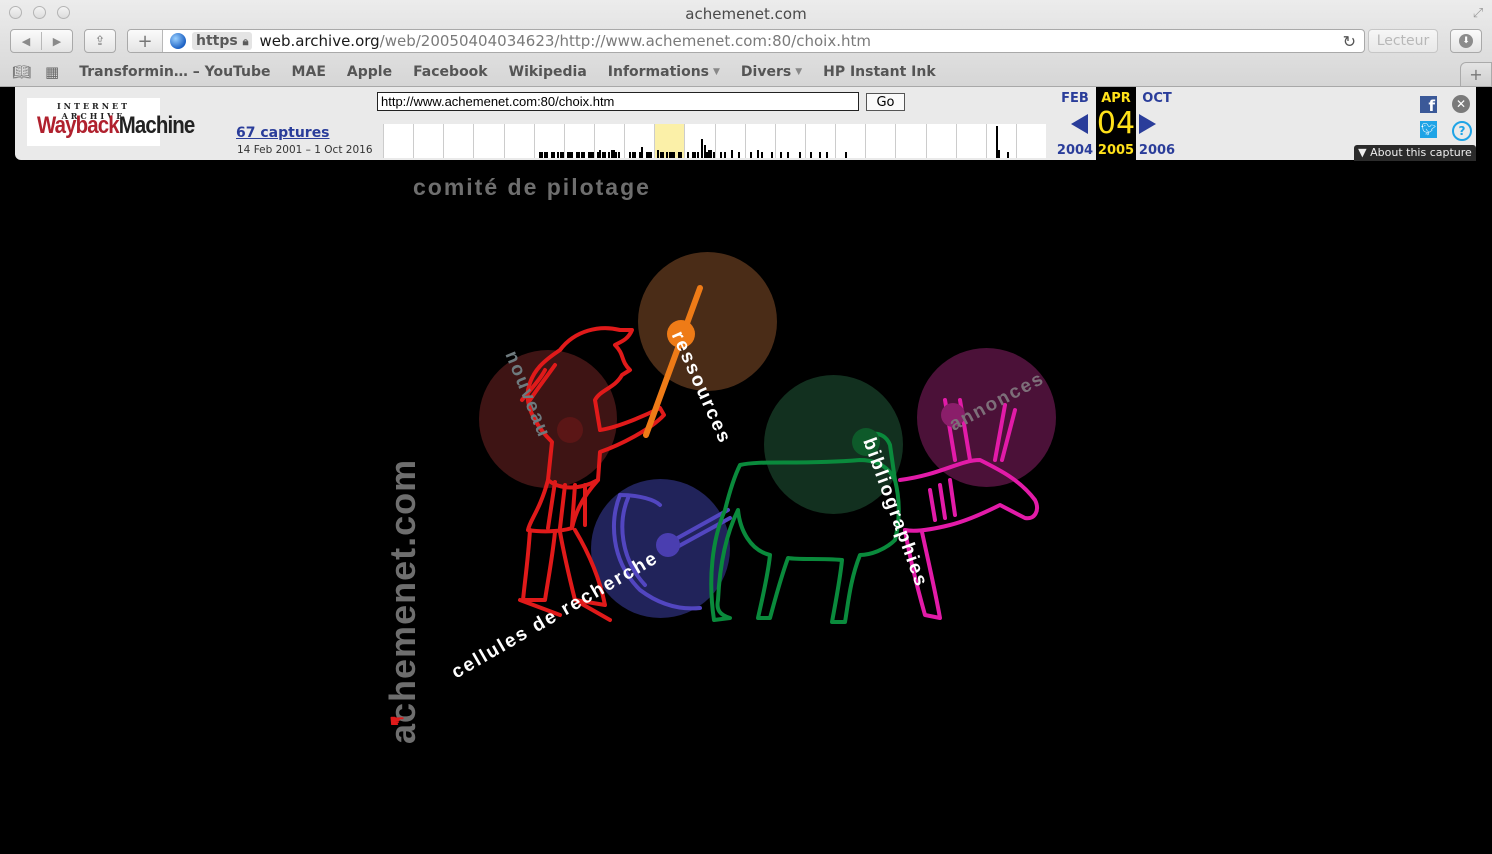  Describe the element at coordinates (789, 141) in the screenshot. I see `timeline-year-2009` at that location.